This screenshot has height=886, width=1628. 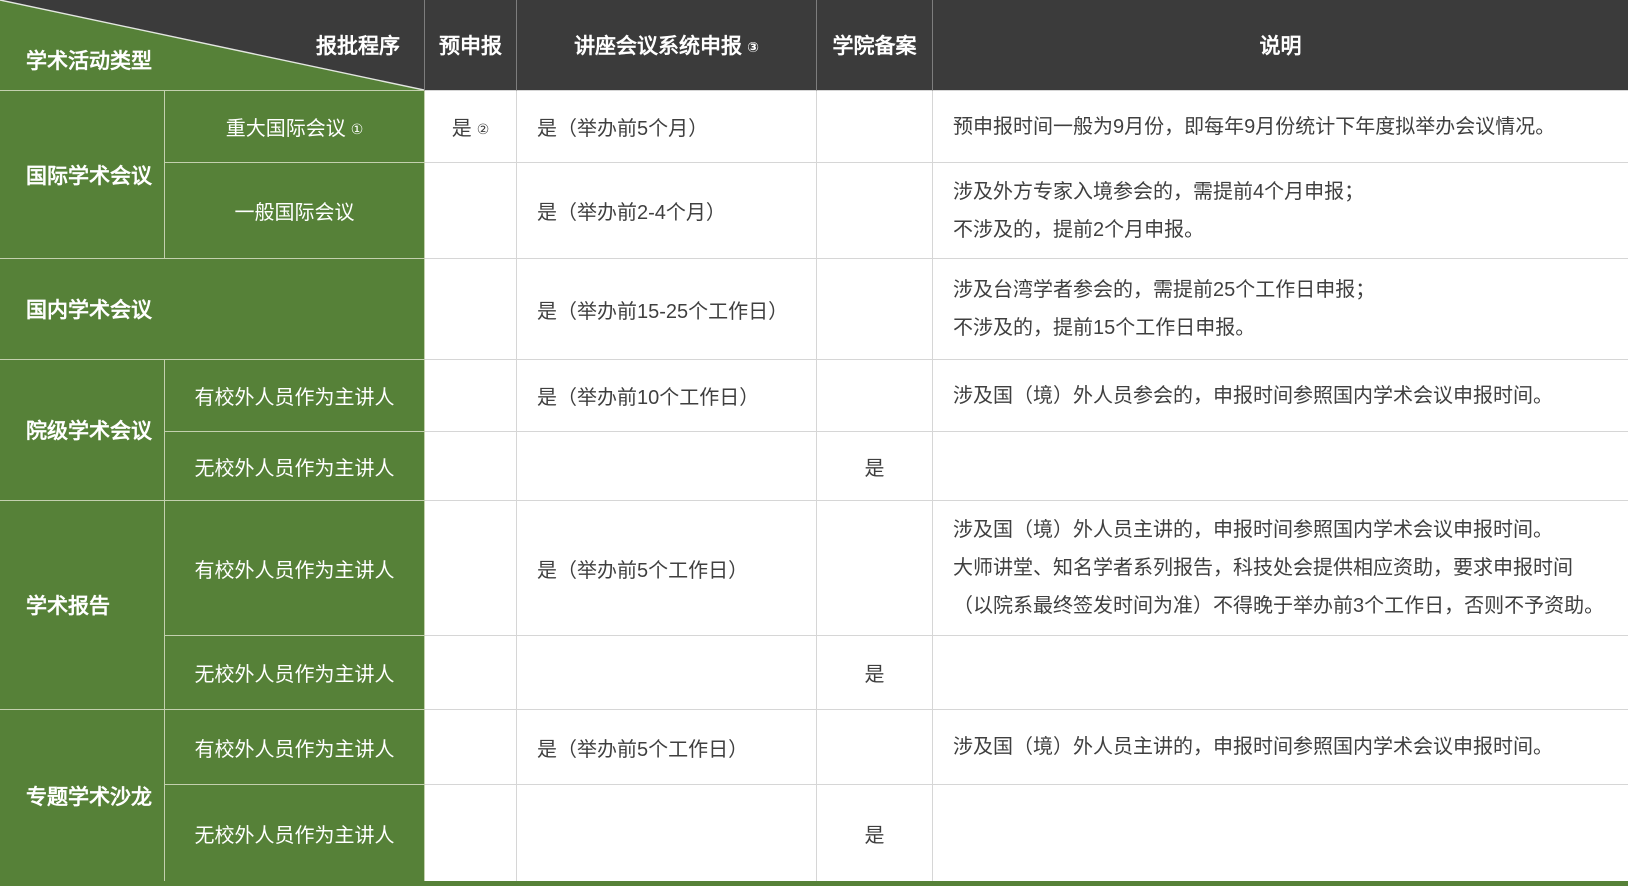 I want to click on description-line: 不涉及的，提前15个工作日申报。, so click(x=1104, y=328).